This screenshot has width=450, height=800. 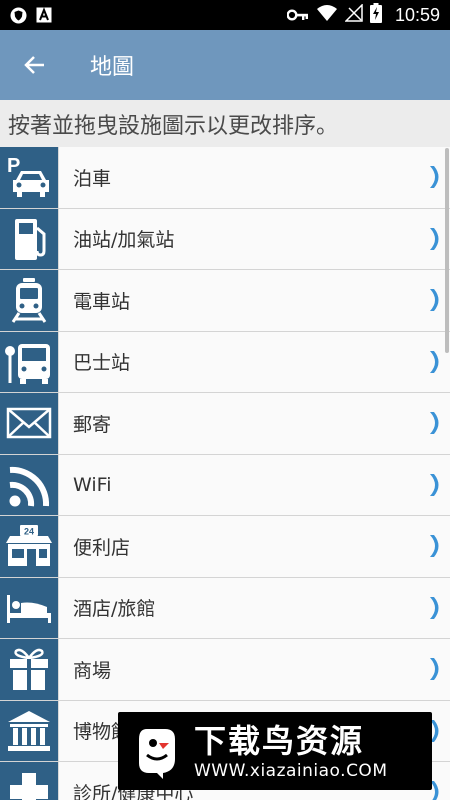 I want to click on battery-charging-icon, so click(x=375, y=15).